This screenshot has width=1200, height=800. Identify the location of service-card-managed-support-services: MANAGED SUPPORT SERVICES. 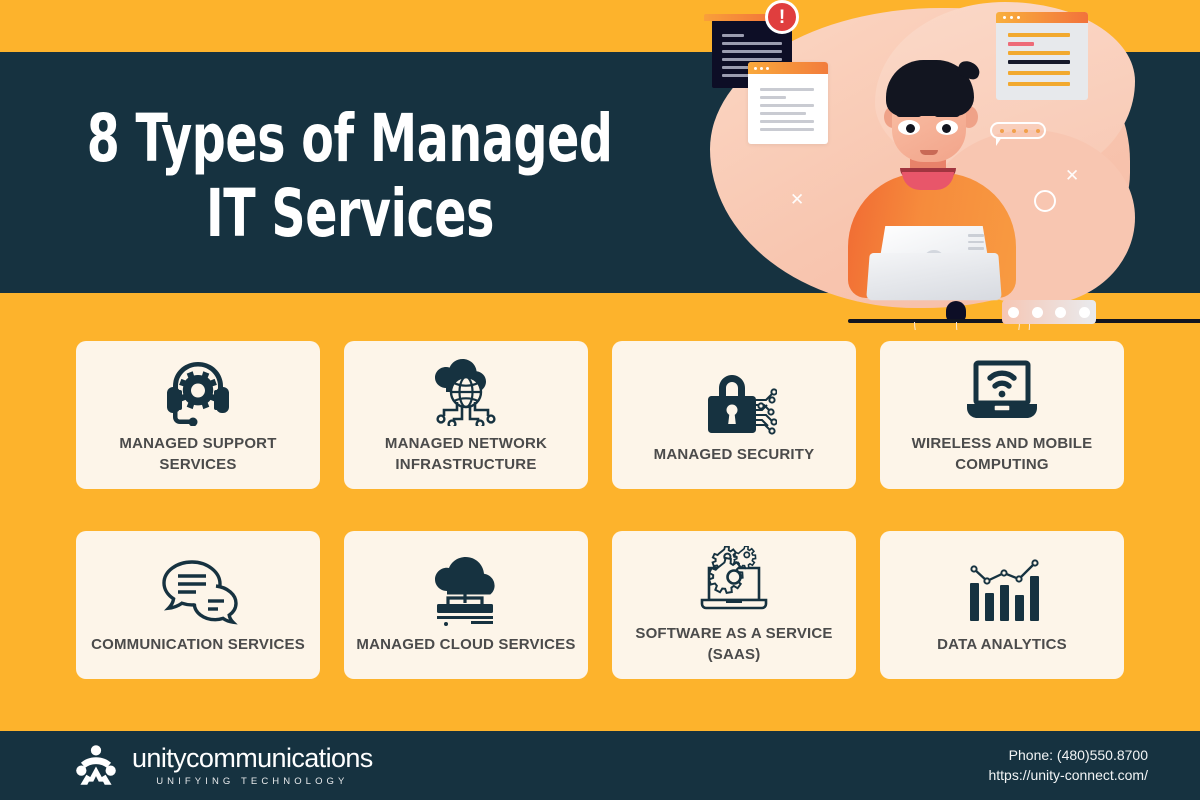
(198, 415).